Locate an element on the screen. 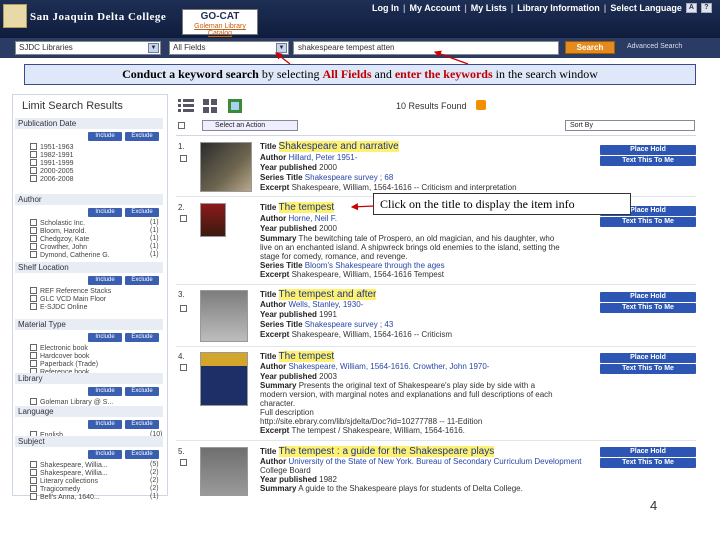 The image size is (720, 540). result-author: Horne, Neil F. is located at coordinates (312, 218).